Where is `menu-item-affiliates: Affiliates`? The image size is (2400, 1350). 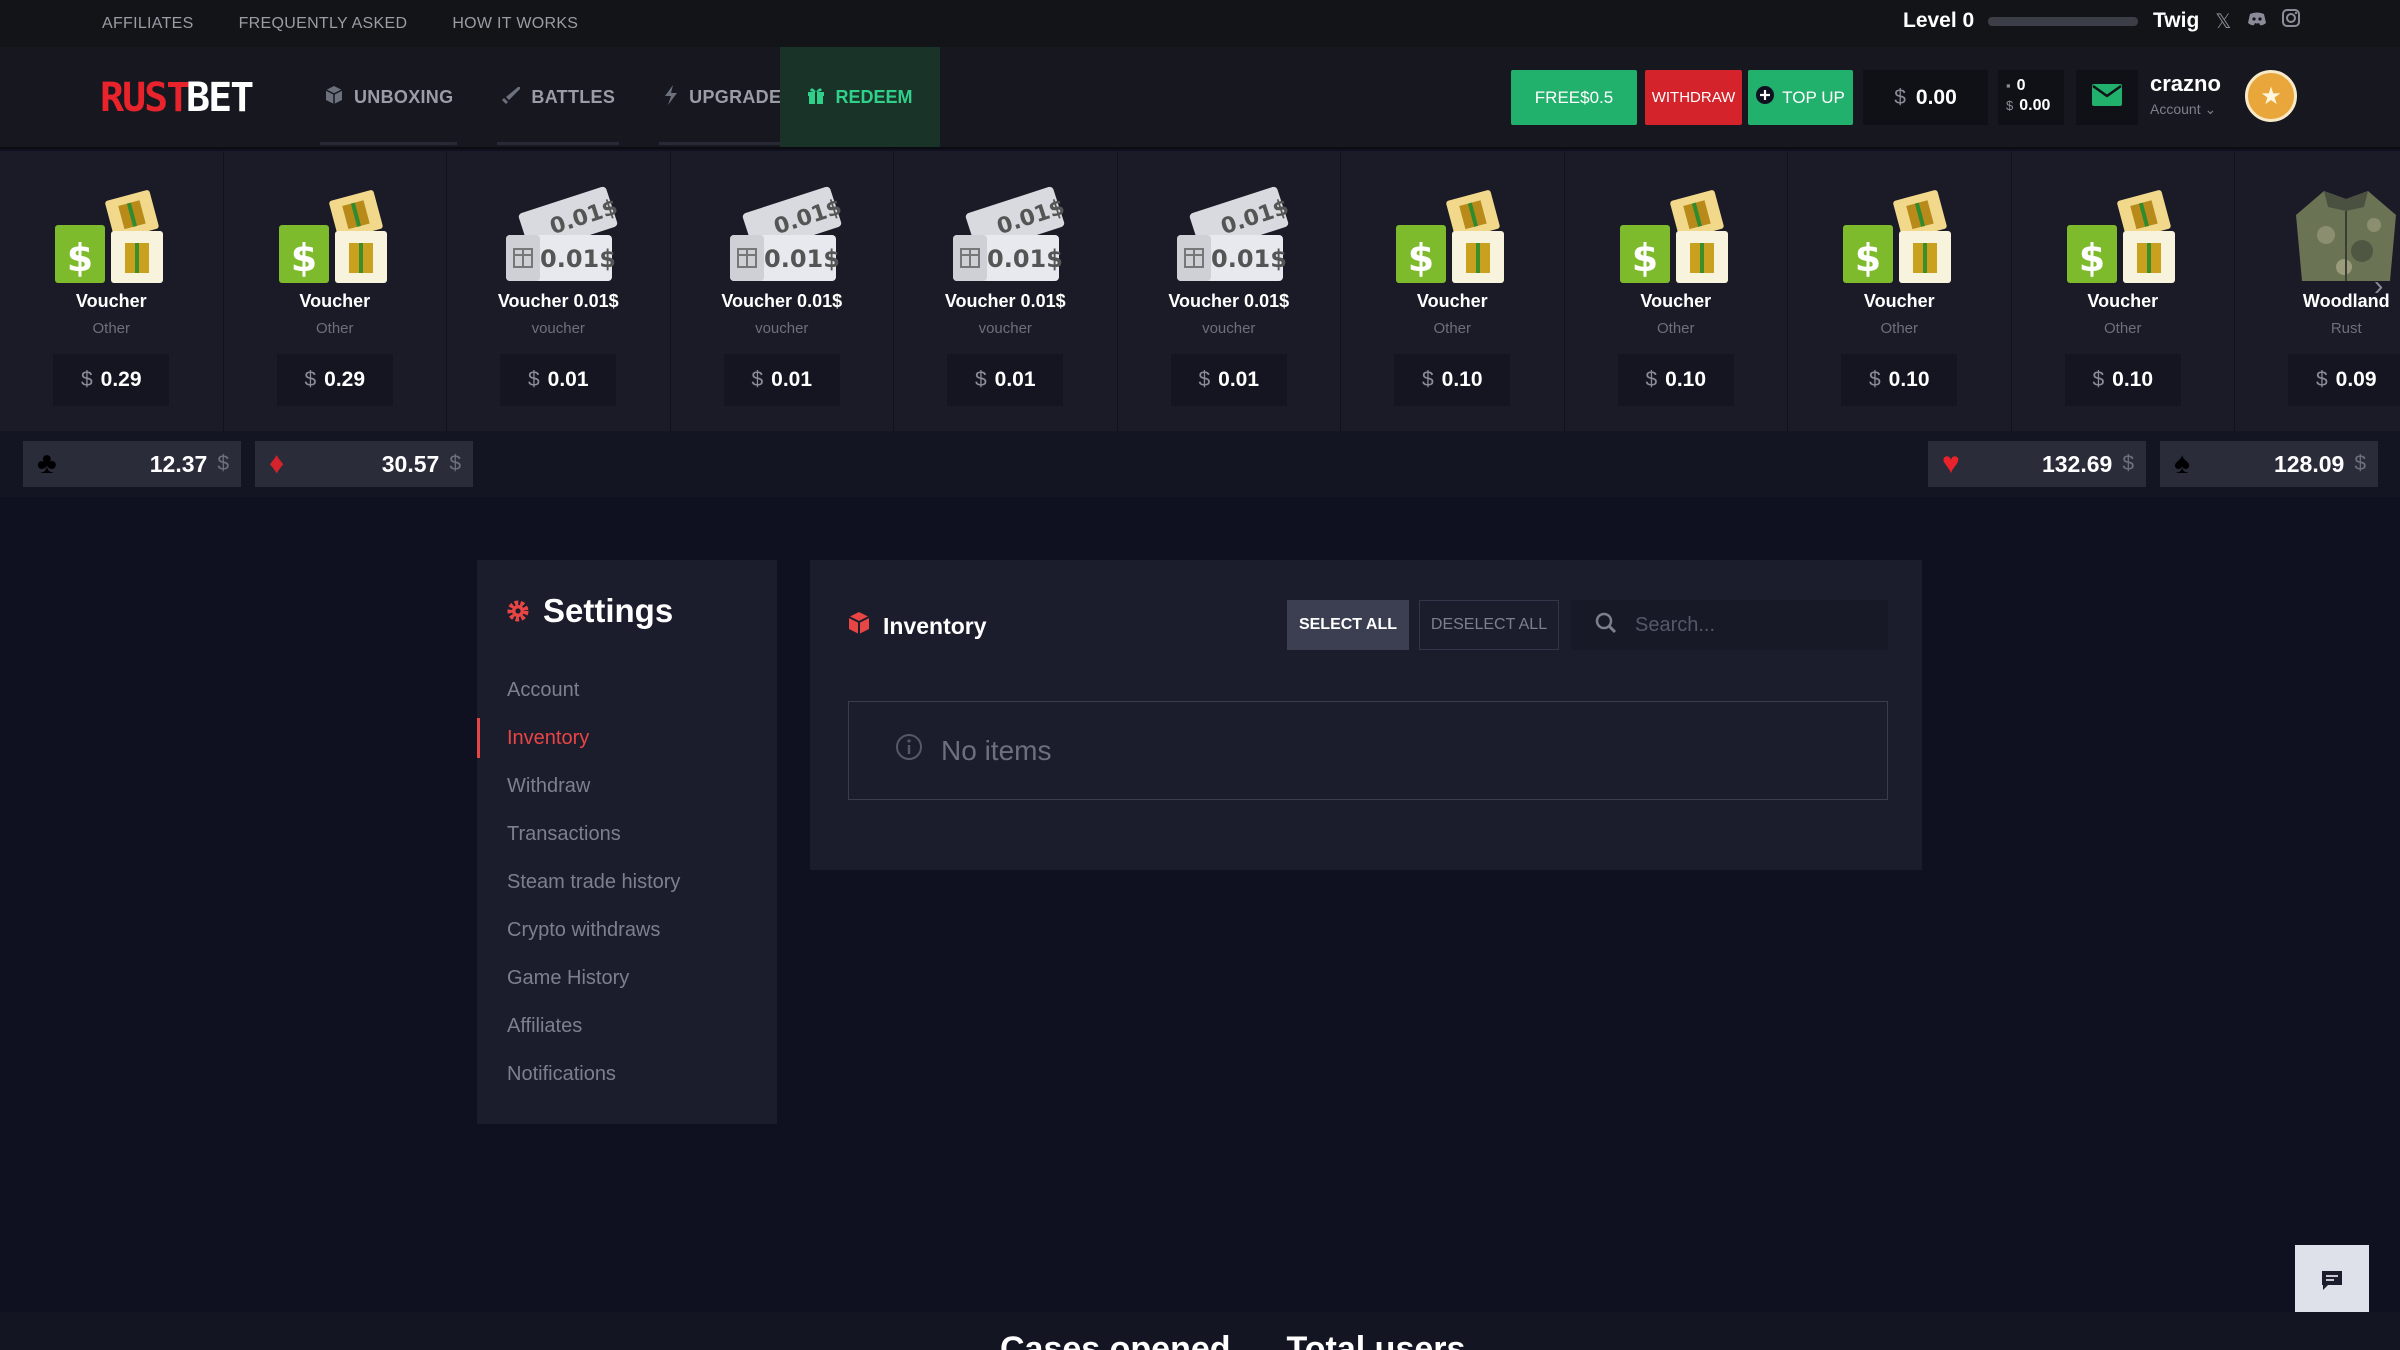
menu-item-affiliates: Affiliates is located at coordinates (627, 1026).